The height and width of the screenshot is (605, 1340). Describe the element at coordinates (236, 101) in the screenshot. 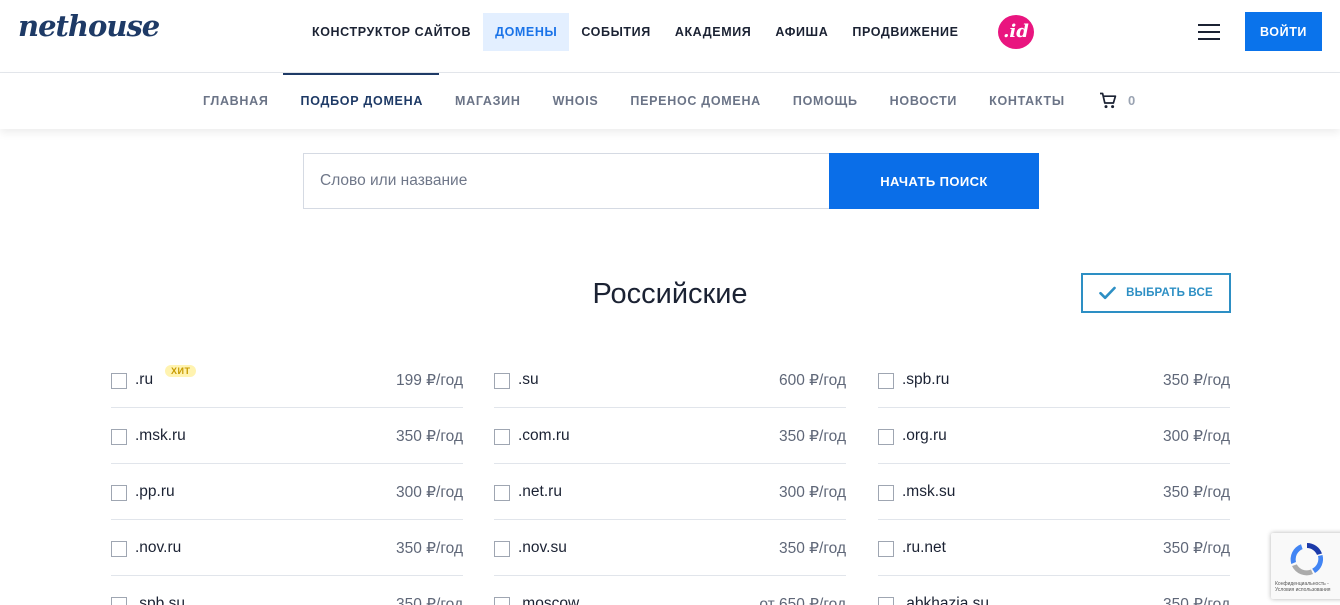

I see `subnav-item-home: ГЛАВНАЯ` at that location.